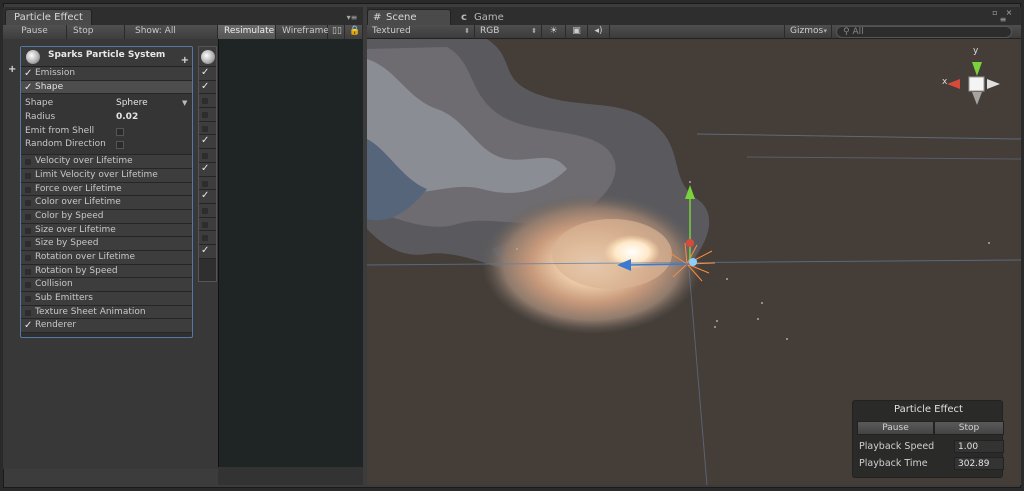 This screenshot has height=491, width=1024. Describe the element at coordinates (247, 32) in the screenshot. I see `resimulate-toggle: Resimulate` at that location.